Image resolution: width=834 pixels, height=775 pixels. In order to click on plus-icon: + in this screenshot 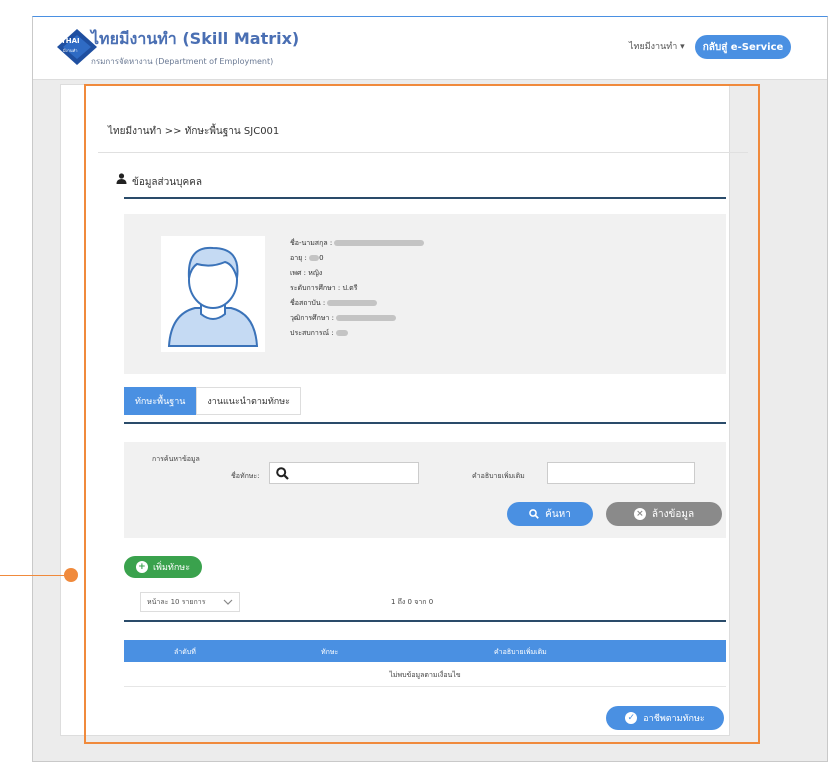, I will do `click(141, 567)`.